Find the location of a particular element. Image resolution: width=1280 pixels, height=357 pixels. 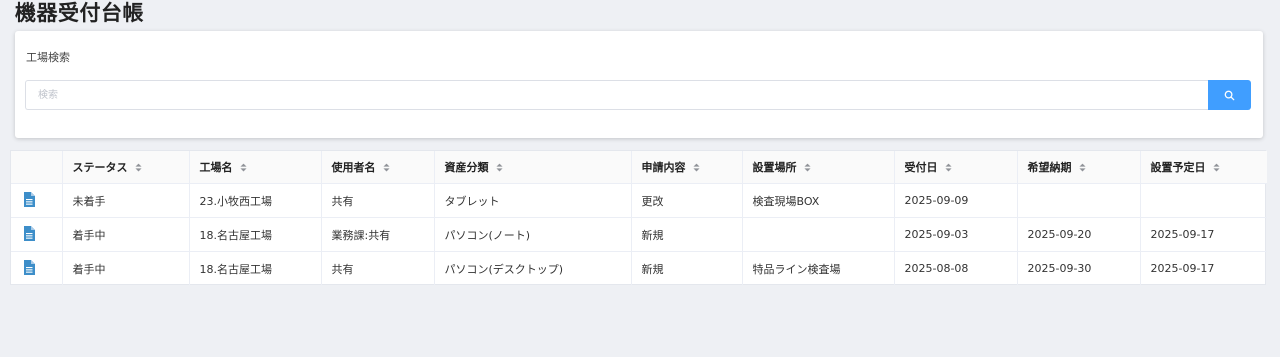

search-label: 工場検索 is located at coordinates (48, 57).